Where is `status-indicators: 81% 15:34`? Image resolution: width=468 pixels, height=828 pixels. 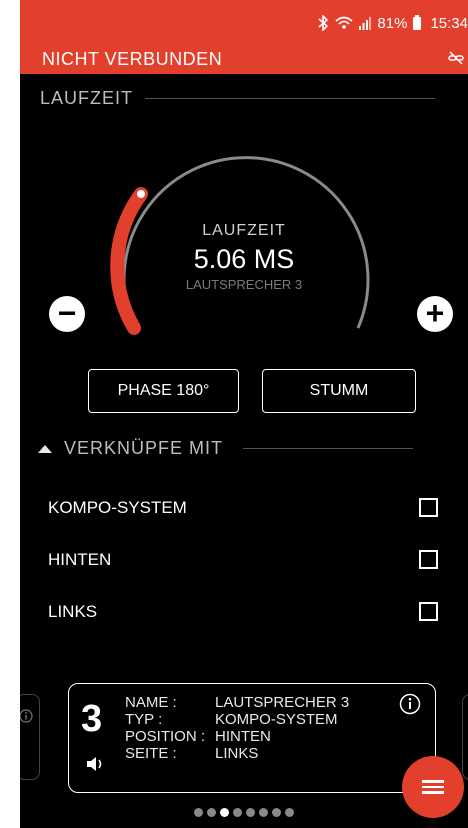
status-indicators: 81% 15:34 is located at coordinates (392, 23).